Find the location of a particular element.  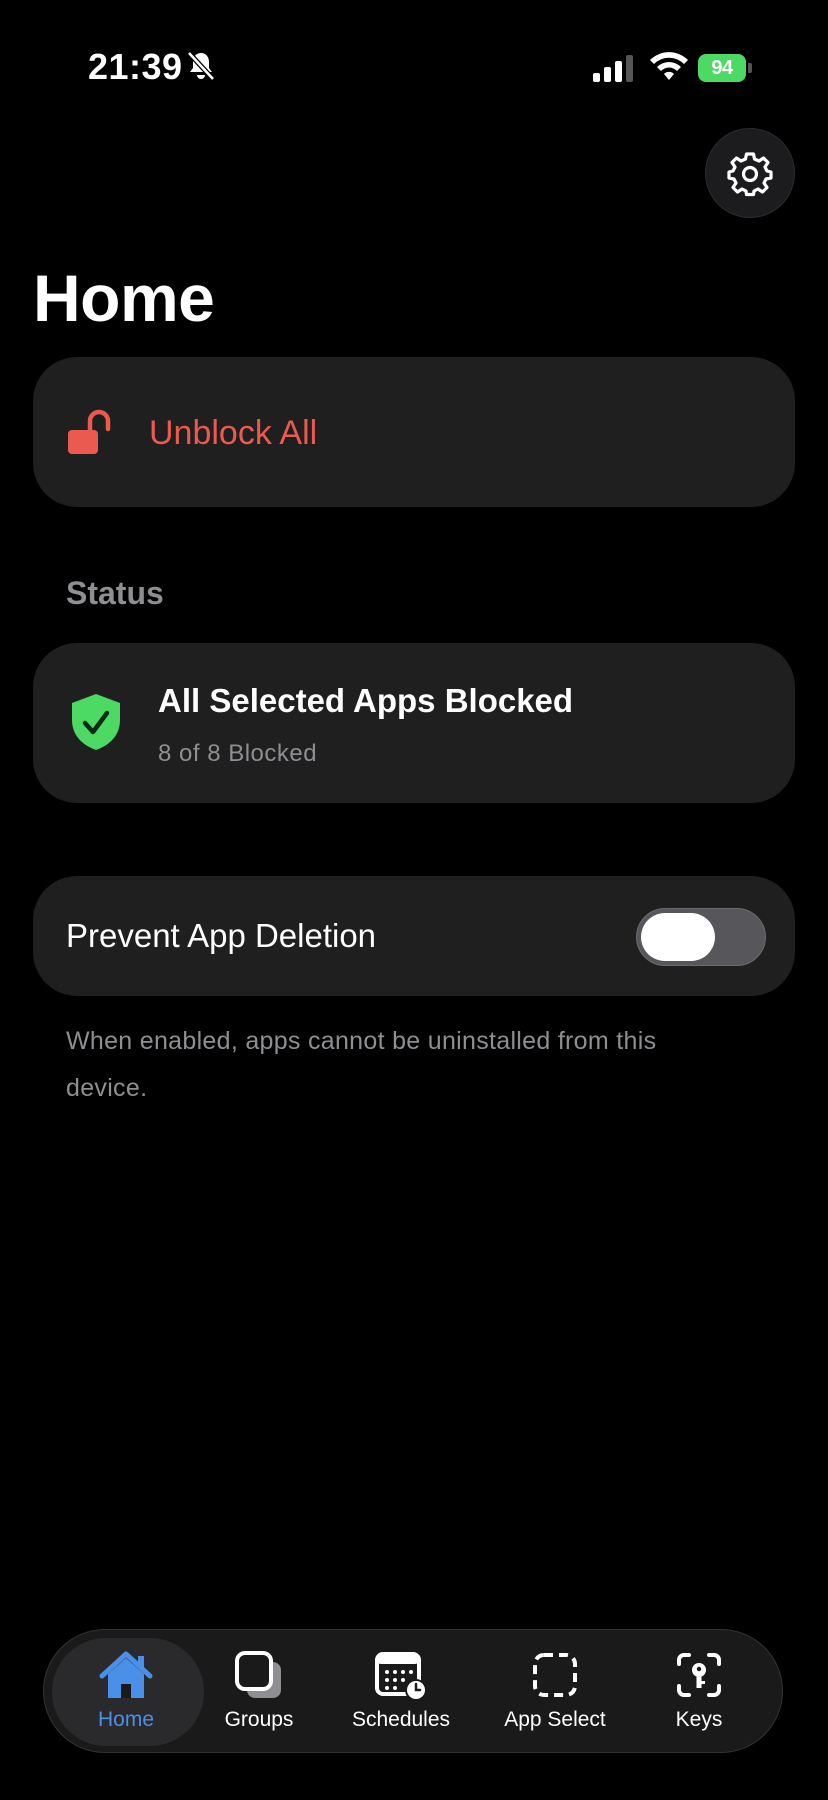

silent-bell-icon is located at coordinates (201, 66).